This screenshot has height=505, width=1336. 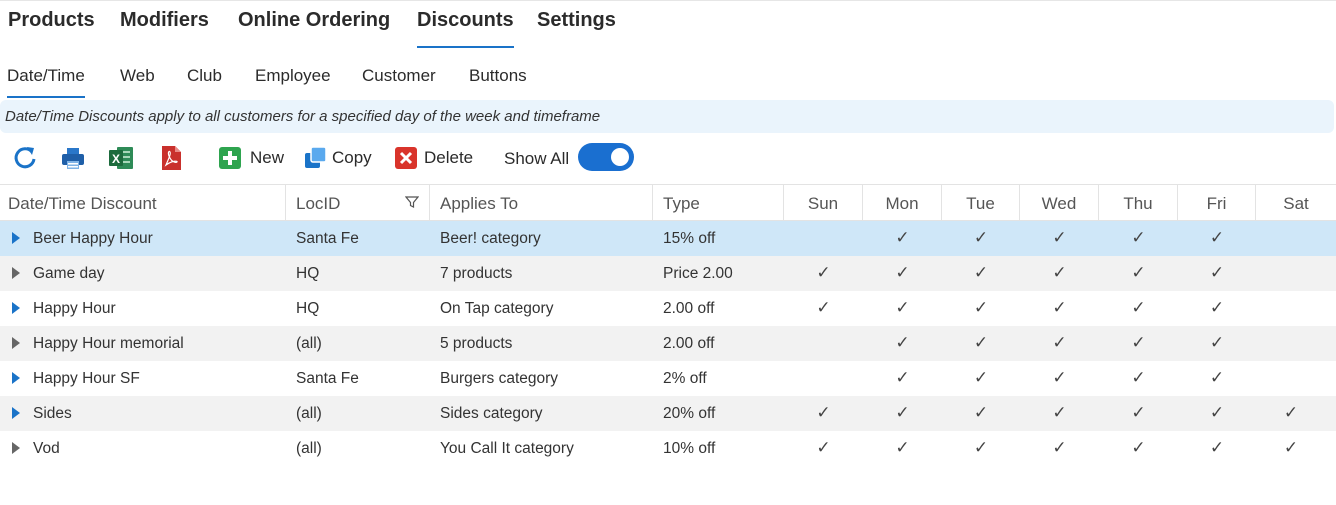 What do you see at coordinates (74, 308) in the screenshot?
I see `cell-discount-name: Happy Hour` at bounding box center [74, 308].